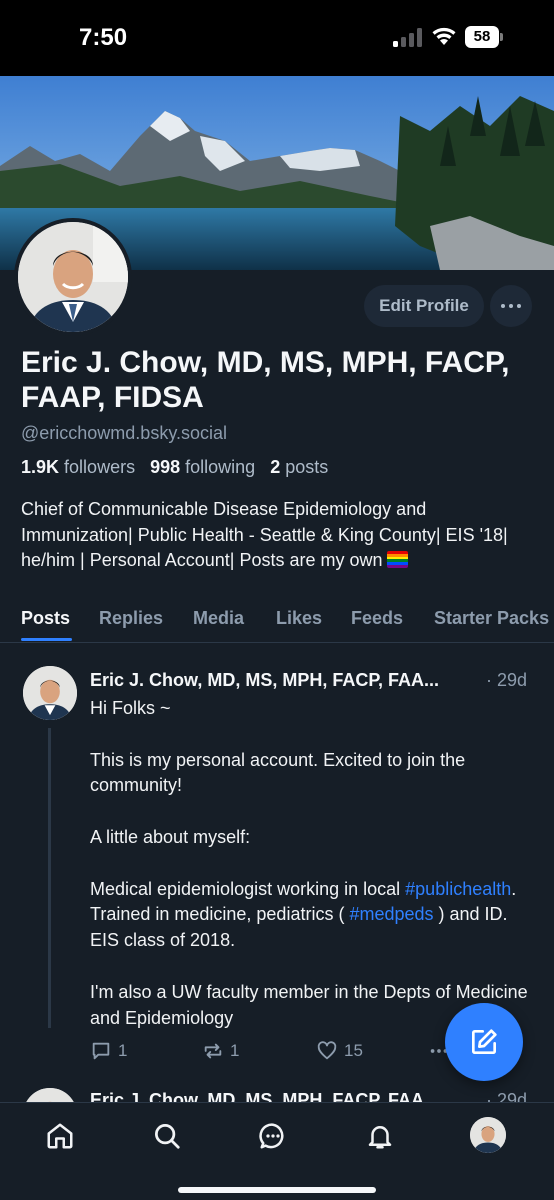 The width and height of the screenshot is (554, 1200). Describe the element at coordinates (213, 1051) in the screenshot. I see `repost-icon` at that location.